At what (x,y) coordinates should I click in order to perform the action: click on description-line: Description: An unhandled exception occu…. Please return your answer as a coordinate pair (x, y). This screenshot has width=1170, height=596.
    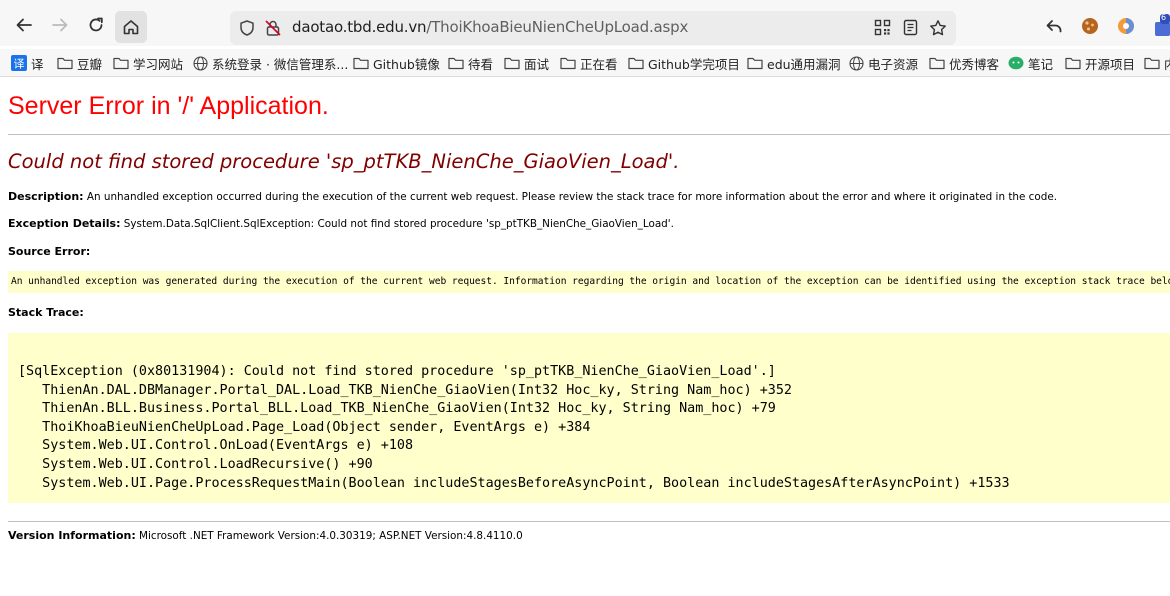
    Looking at the image, I should click on (532, 196).